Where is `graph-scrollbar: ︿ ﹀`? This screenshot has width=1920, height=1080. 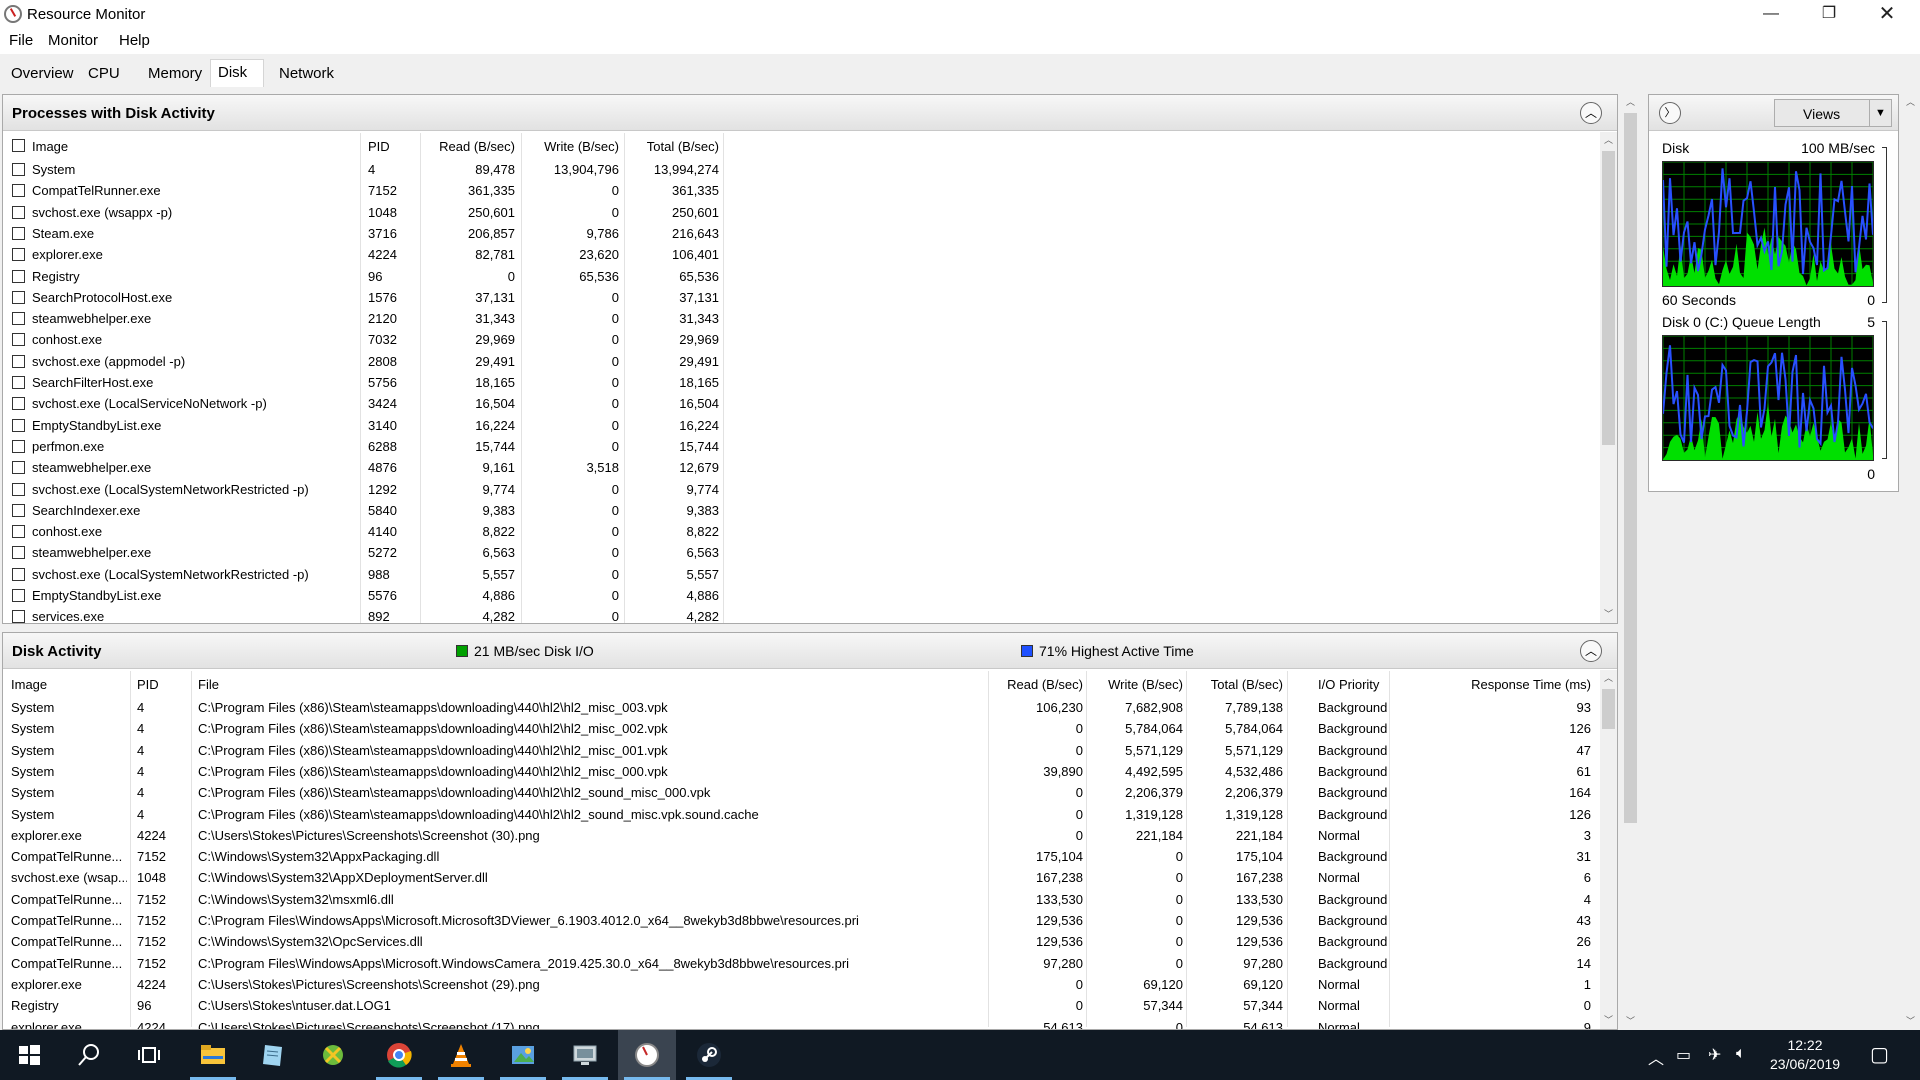 graph-scrollbar: ︿ ﹀ is located at coordinates (1910, 562).